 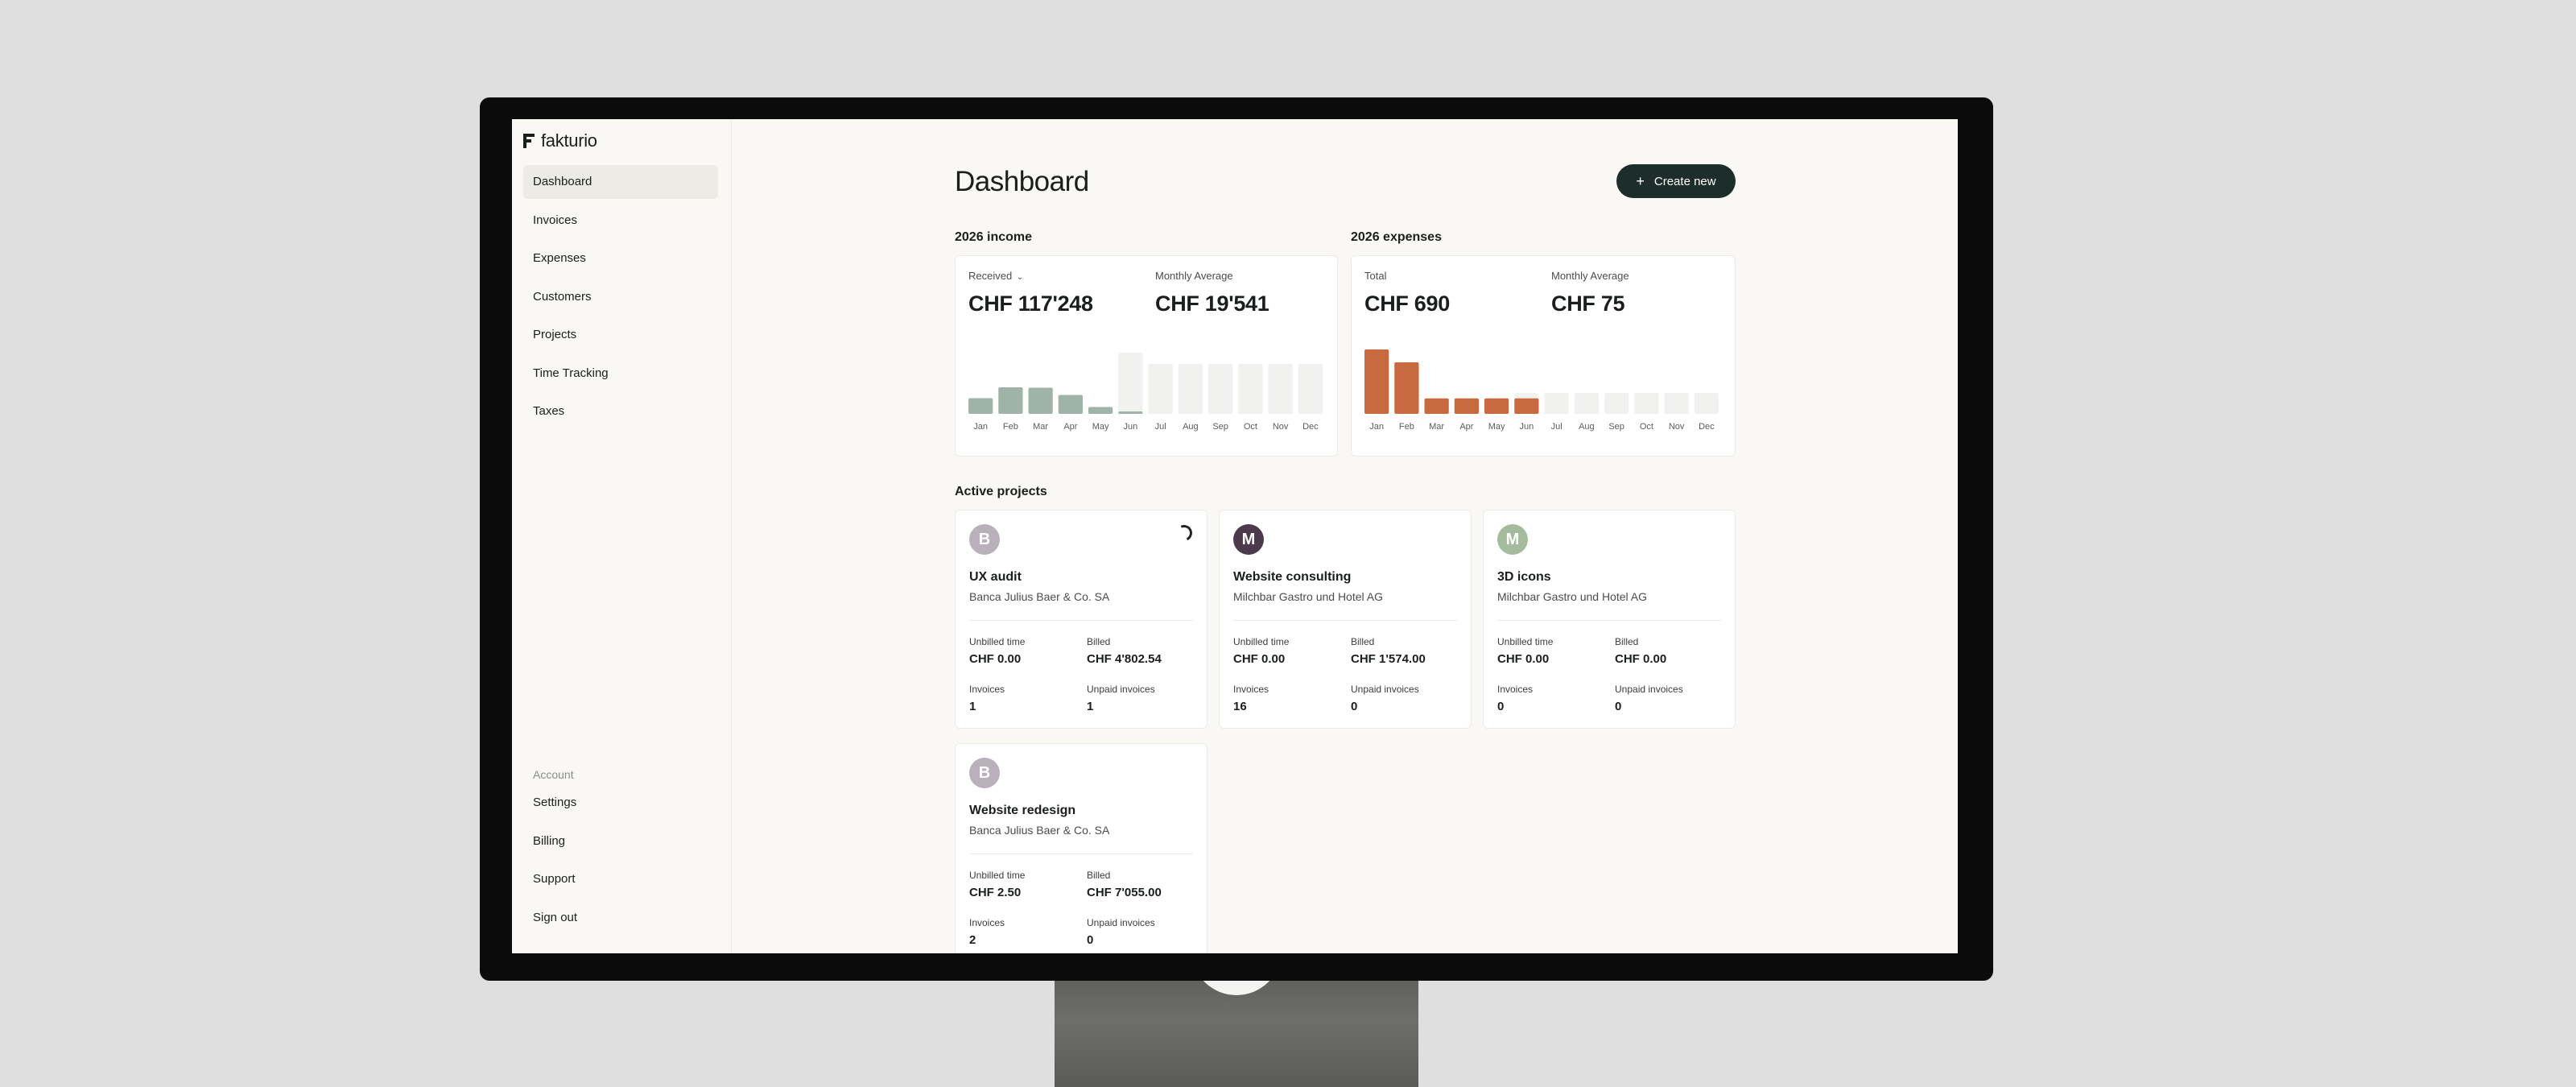 I want to click on expenses-average-value: CHF 75, so click(x=1588, y=303).